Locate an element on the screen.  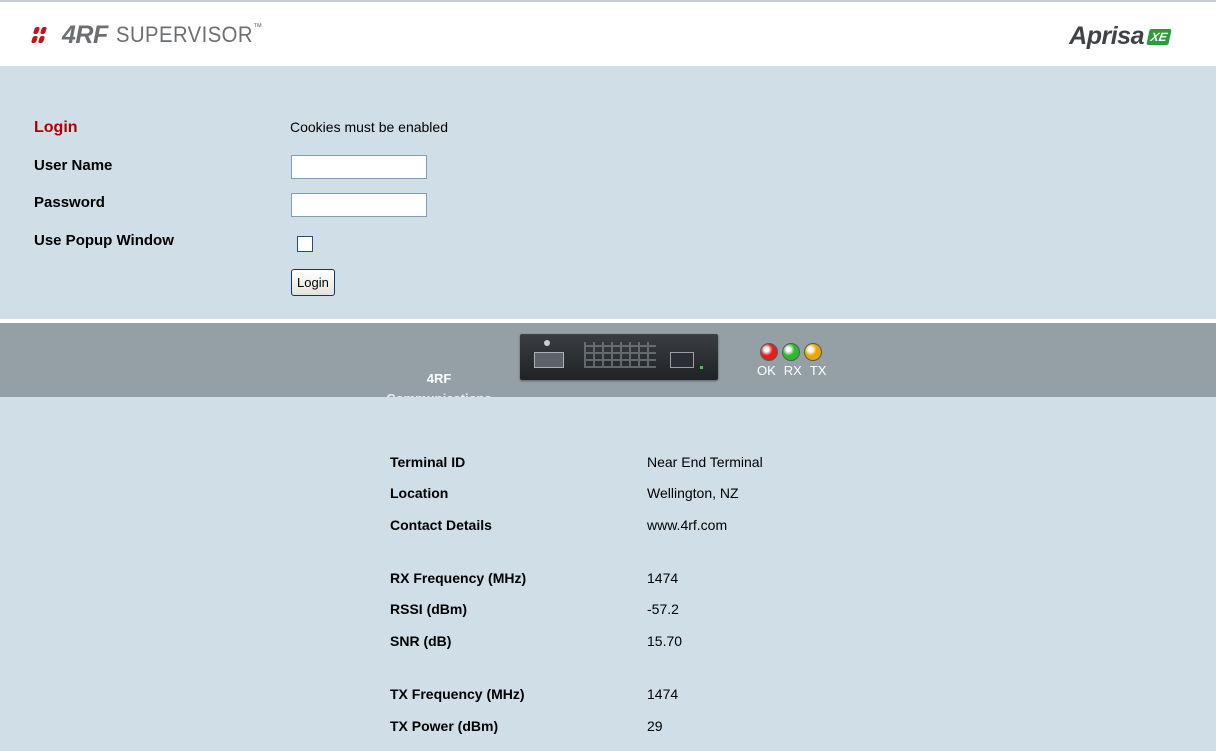
product-name: Aprisa is located at coordinates (1106, 36).